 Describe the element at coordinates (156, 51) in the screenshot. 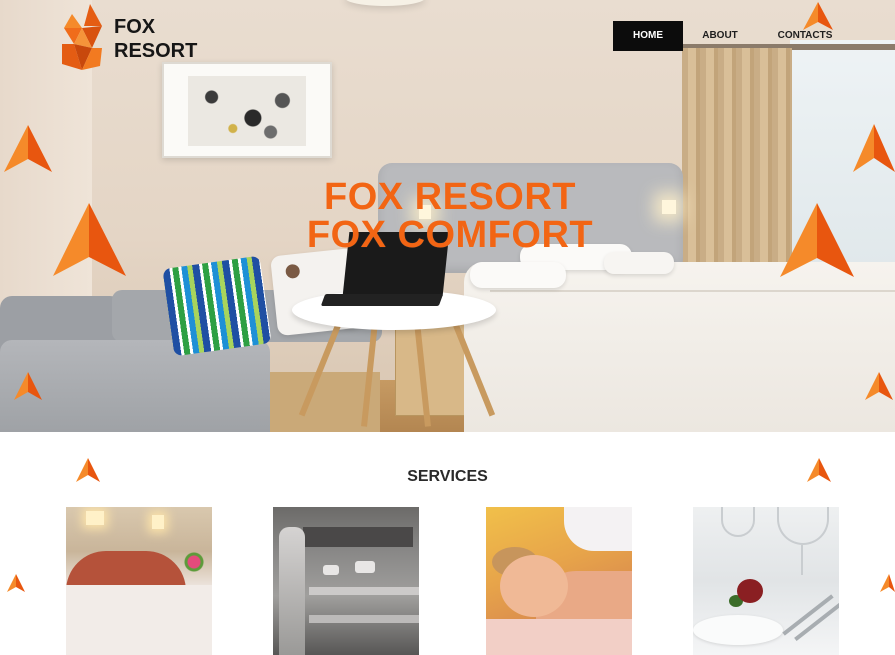

I see `brand-line2: RESORT` at that location.